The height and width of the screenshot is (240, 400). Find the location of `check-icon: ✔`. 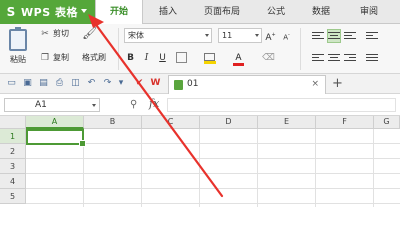

check-icon: ✔ is located at coordinates (139, 83).